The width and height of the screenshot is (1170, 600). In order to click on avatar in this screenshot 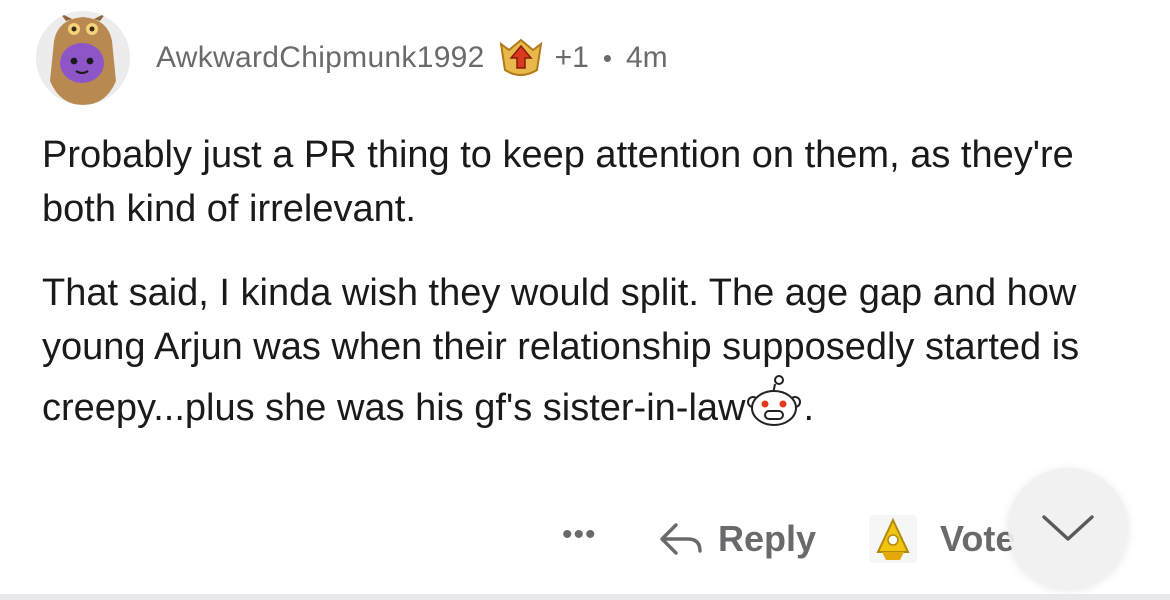, I will do `click(83, 58)`.